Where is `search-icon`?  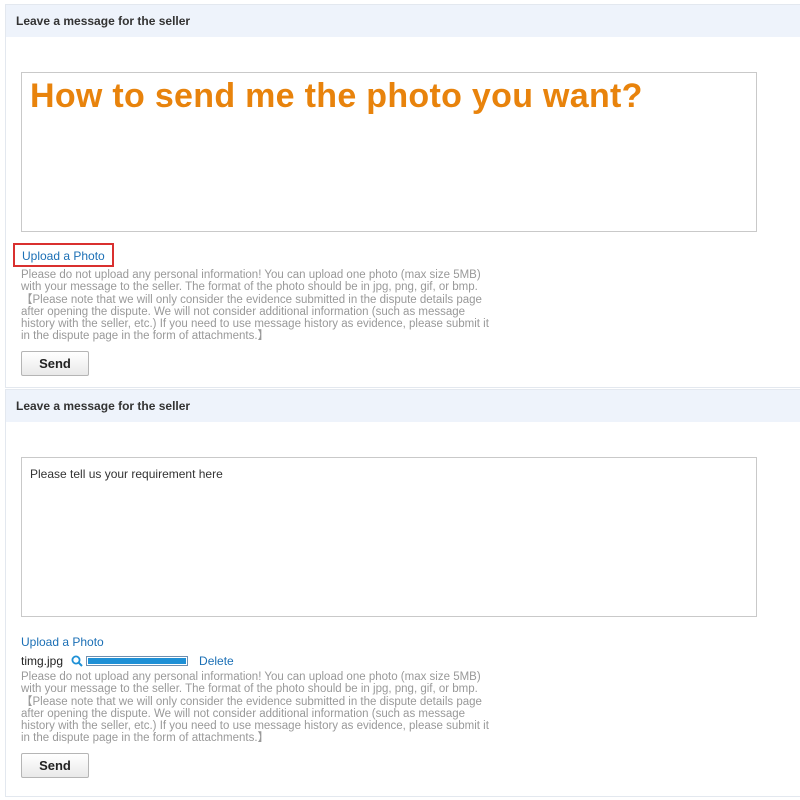 search-icon is located at coordinates (77, 661).